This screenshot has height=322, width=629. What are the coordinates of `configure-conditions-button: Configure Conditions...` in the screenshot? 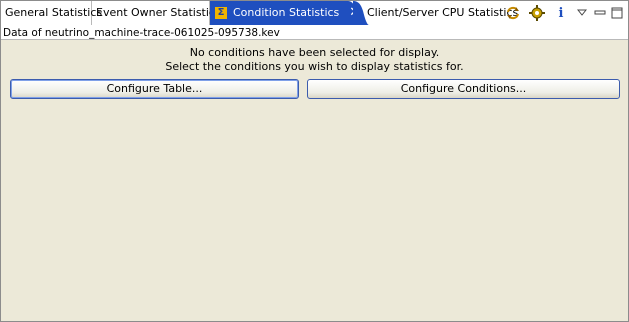 It's located at (463, 89).